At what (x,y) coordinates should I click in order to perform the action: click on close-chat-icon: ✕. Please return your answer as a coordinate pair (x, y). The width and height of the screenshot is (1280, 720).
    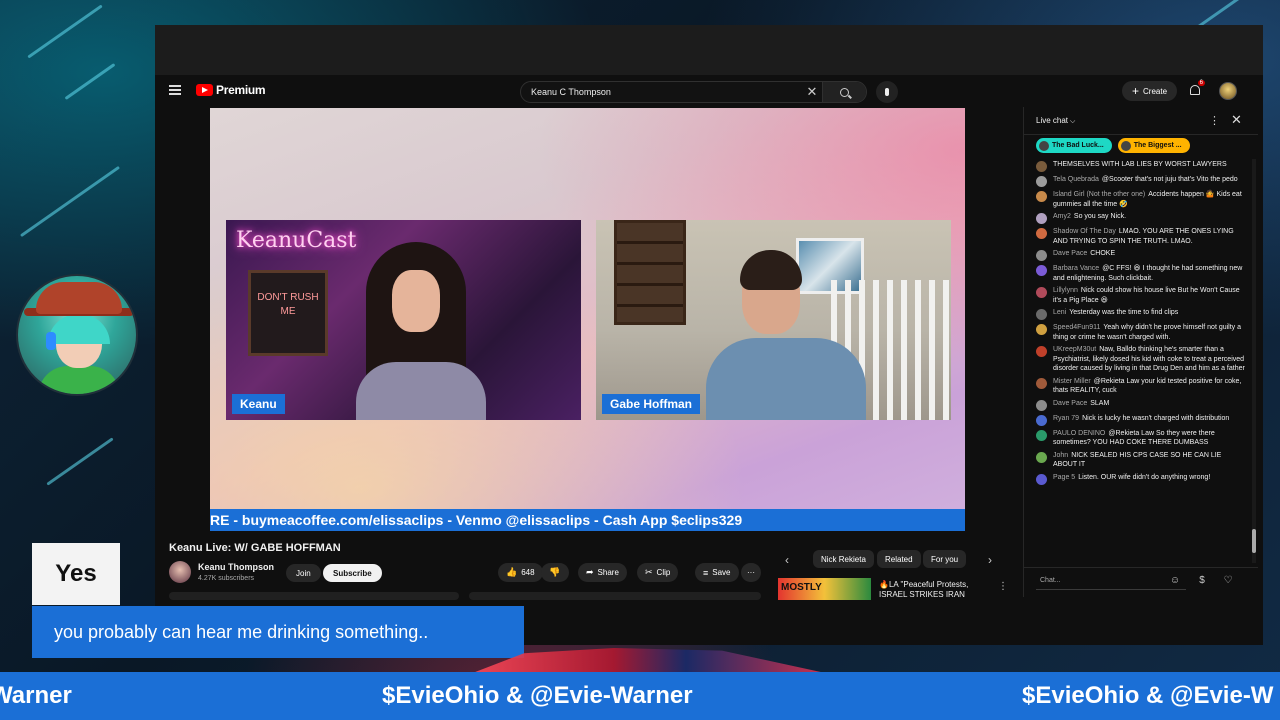
    Looking at the image, I should click on (1236, 120).